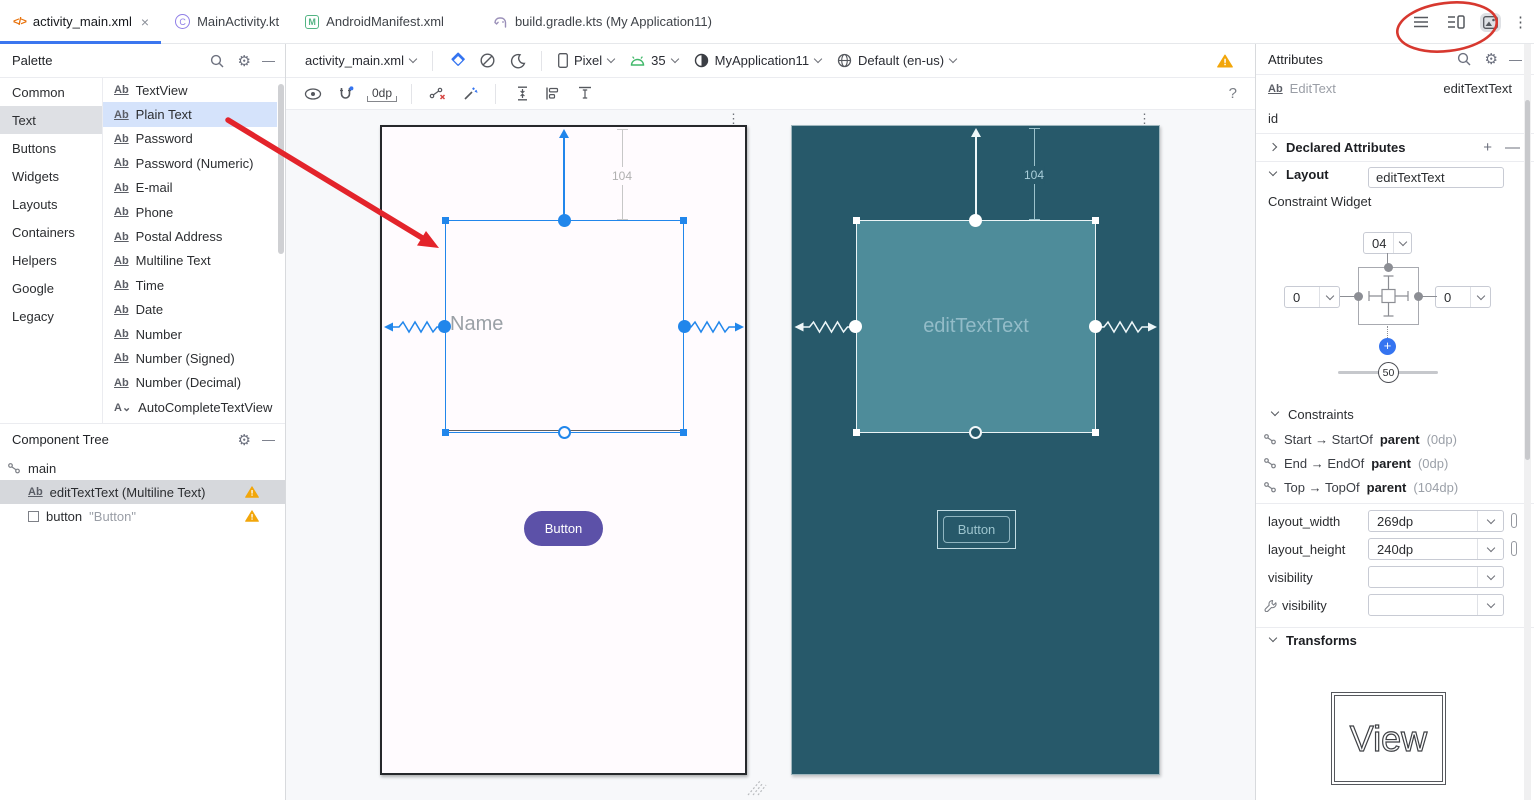 The image size is (1534, 800). What do you see at coordinates (346, 94) in the screenshot?
I see `autoconnect-magnet-icon` at bounding box center [346, 94].